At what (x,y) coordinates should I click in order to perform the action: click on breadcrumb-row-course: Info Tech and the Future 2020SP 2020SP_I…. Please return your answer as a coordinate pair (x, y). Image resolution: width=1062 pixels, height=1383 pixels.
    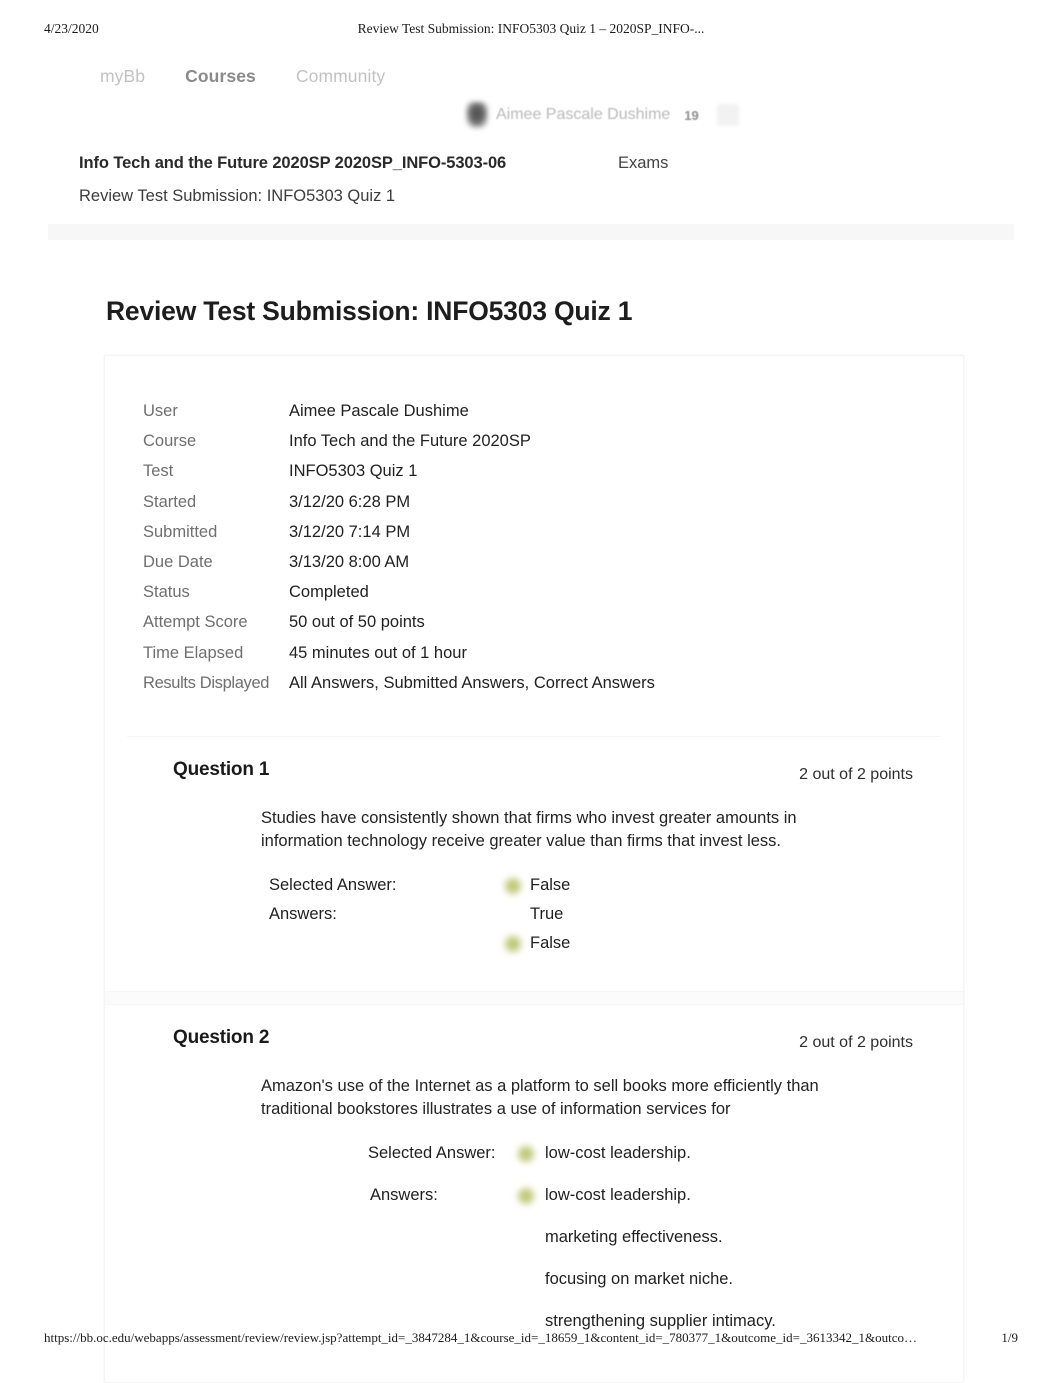
    Looking at the image, I should click on (531, 166).